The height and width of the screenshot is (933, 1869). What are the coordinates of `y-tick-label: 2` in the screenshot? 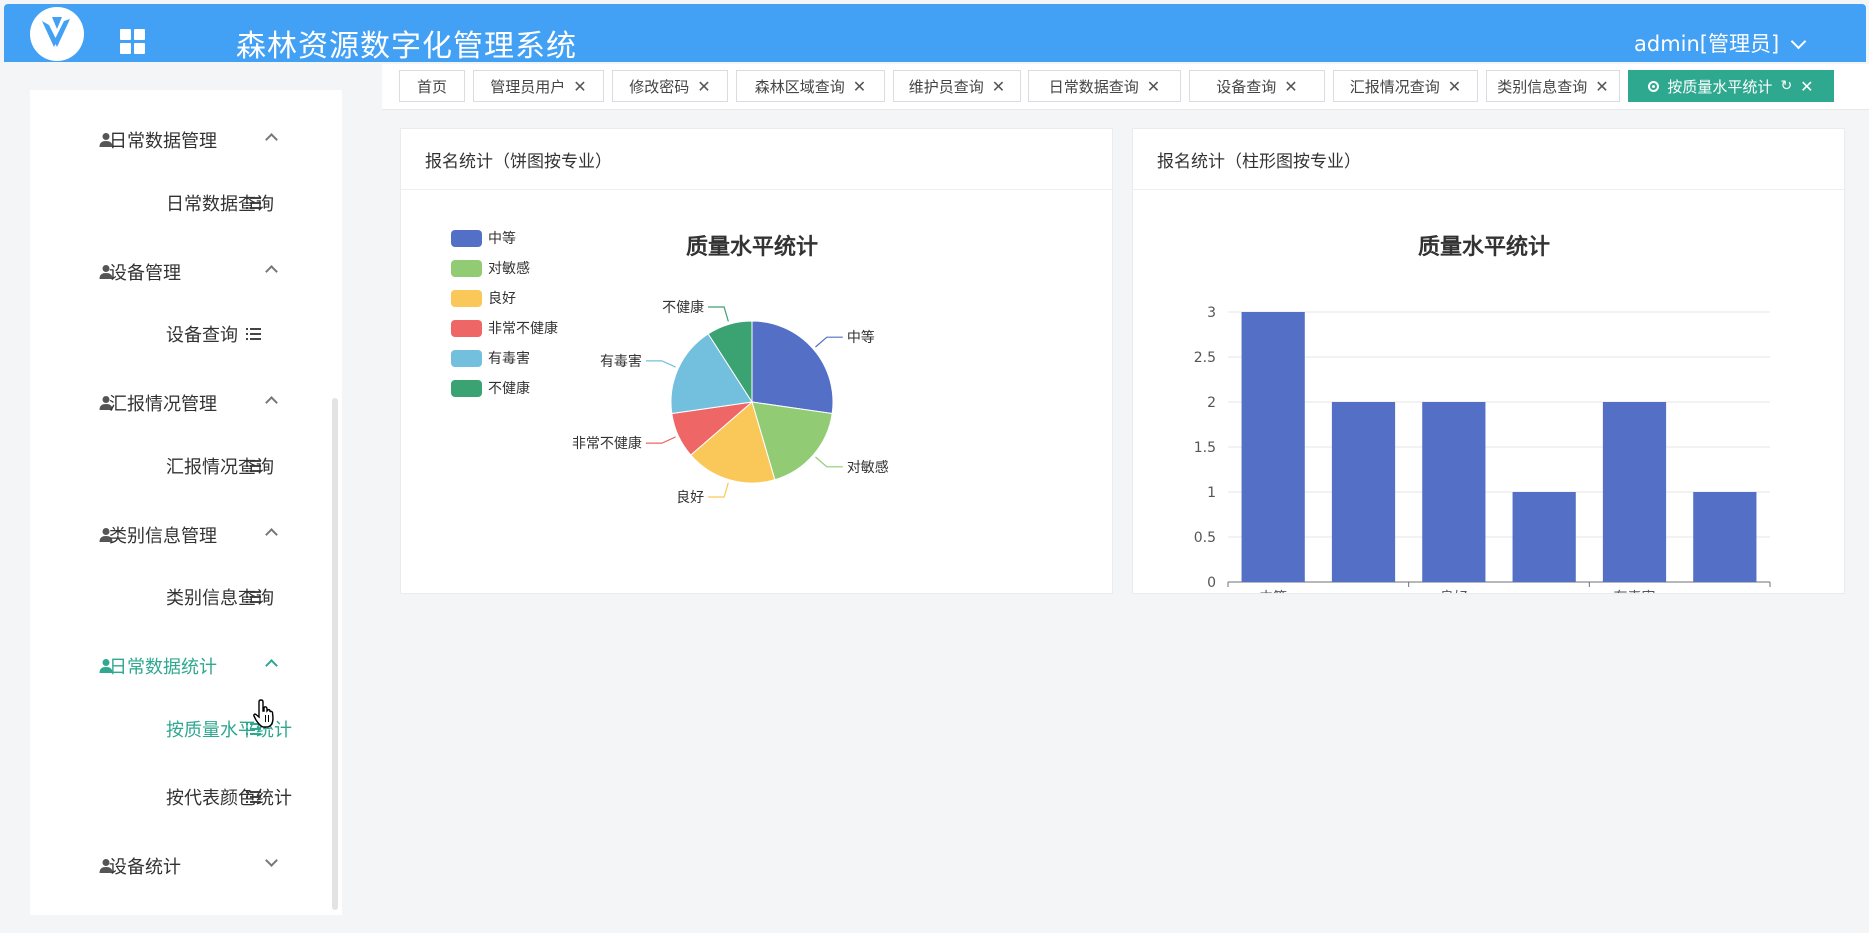 It's located at (1211, 403).